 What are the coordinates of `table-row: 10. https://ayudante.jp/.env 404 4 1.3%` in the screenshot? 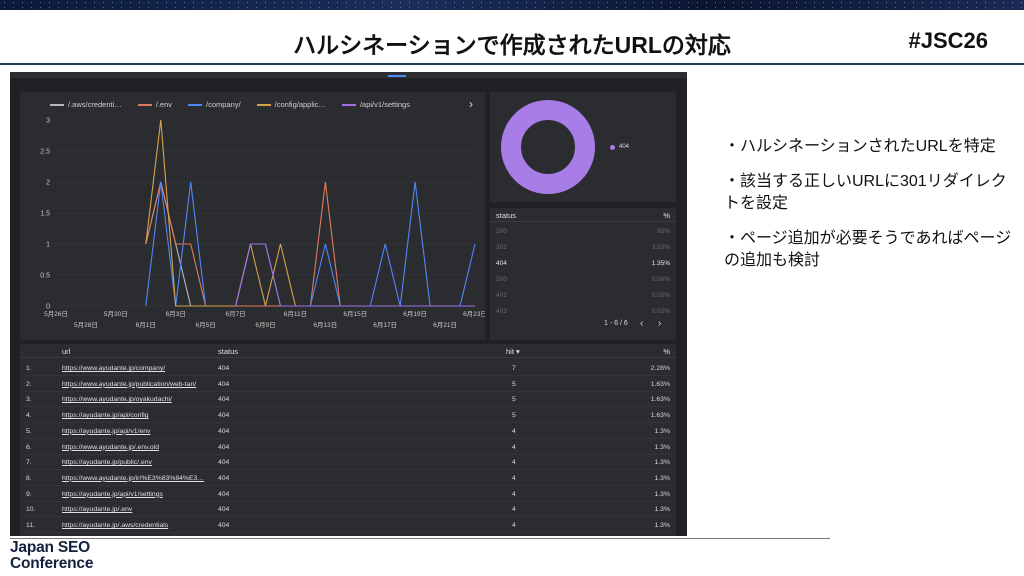 It's located at (348, 509).